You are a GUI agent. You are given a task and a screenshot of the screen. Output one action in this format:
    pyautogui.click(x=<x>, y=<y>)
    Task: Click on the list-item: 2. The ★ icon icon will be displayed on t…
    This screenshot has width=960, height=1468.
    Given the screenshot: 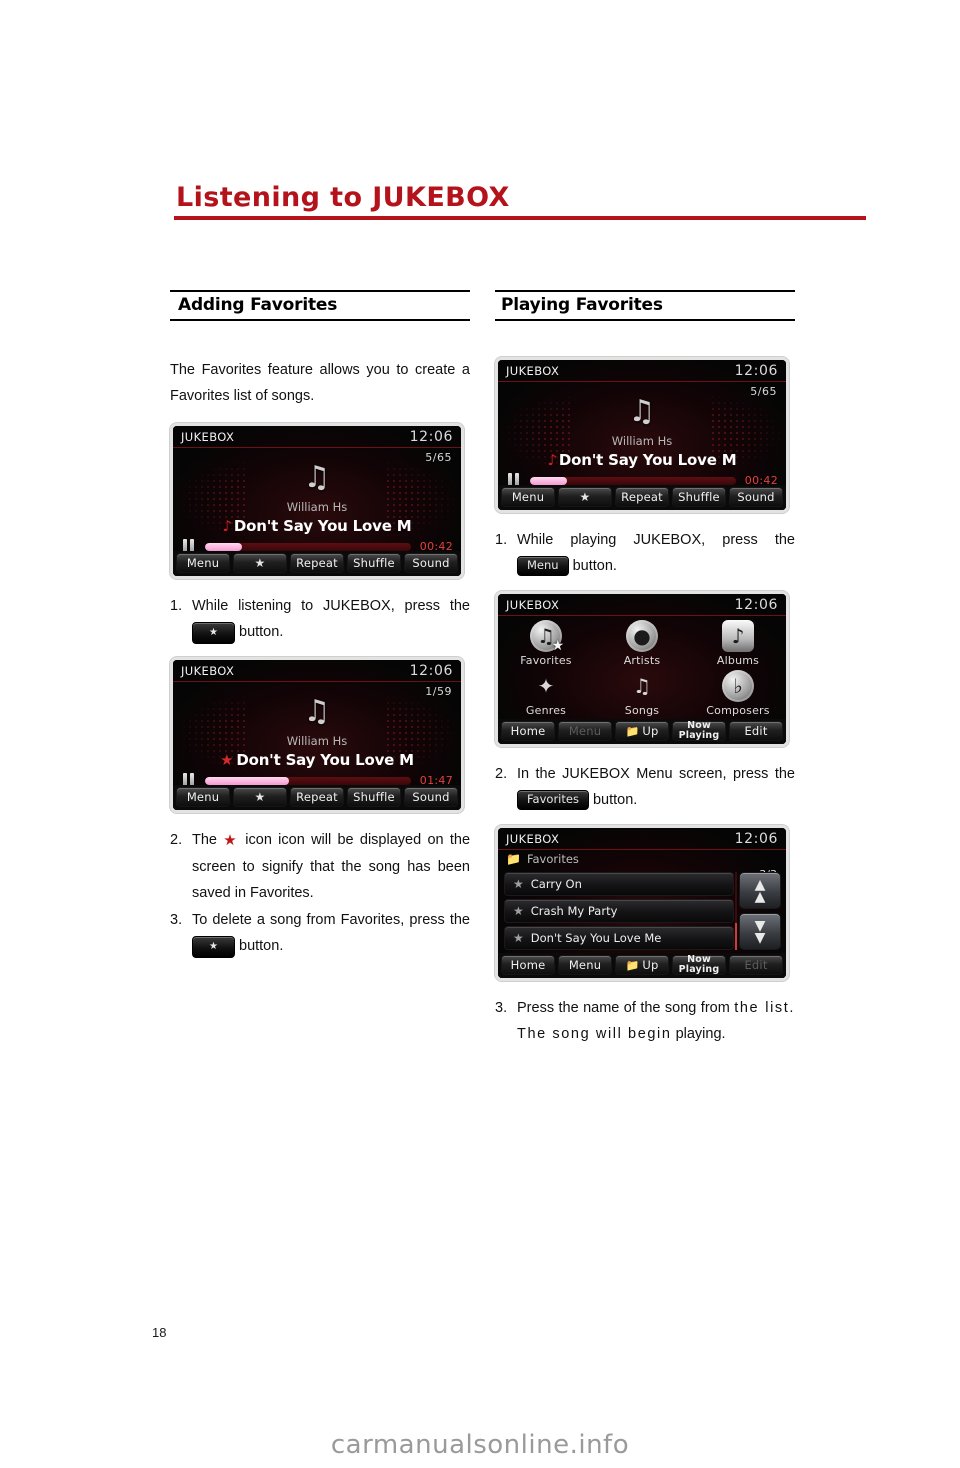 What is the action you would take?
    pyautogui.click(x=320, y=866)
    